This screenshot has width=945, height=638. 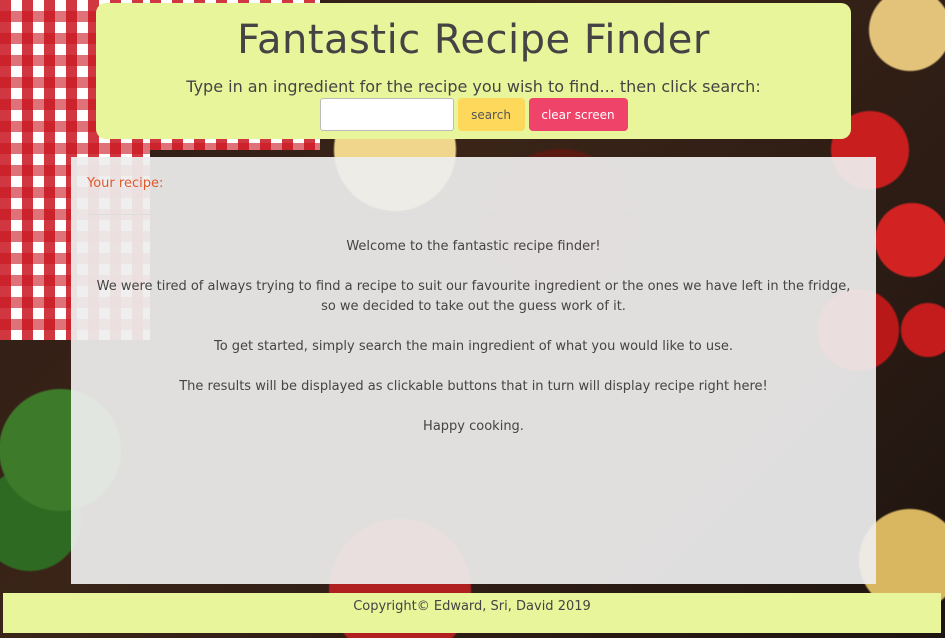 What do you see at coordinates (386, 114) in the screenshot?
I see `ingredient-search-input` at bounding box center [386, 114].